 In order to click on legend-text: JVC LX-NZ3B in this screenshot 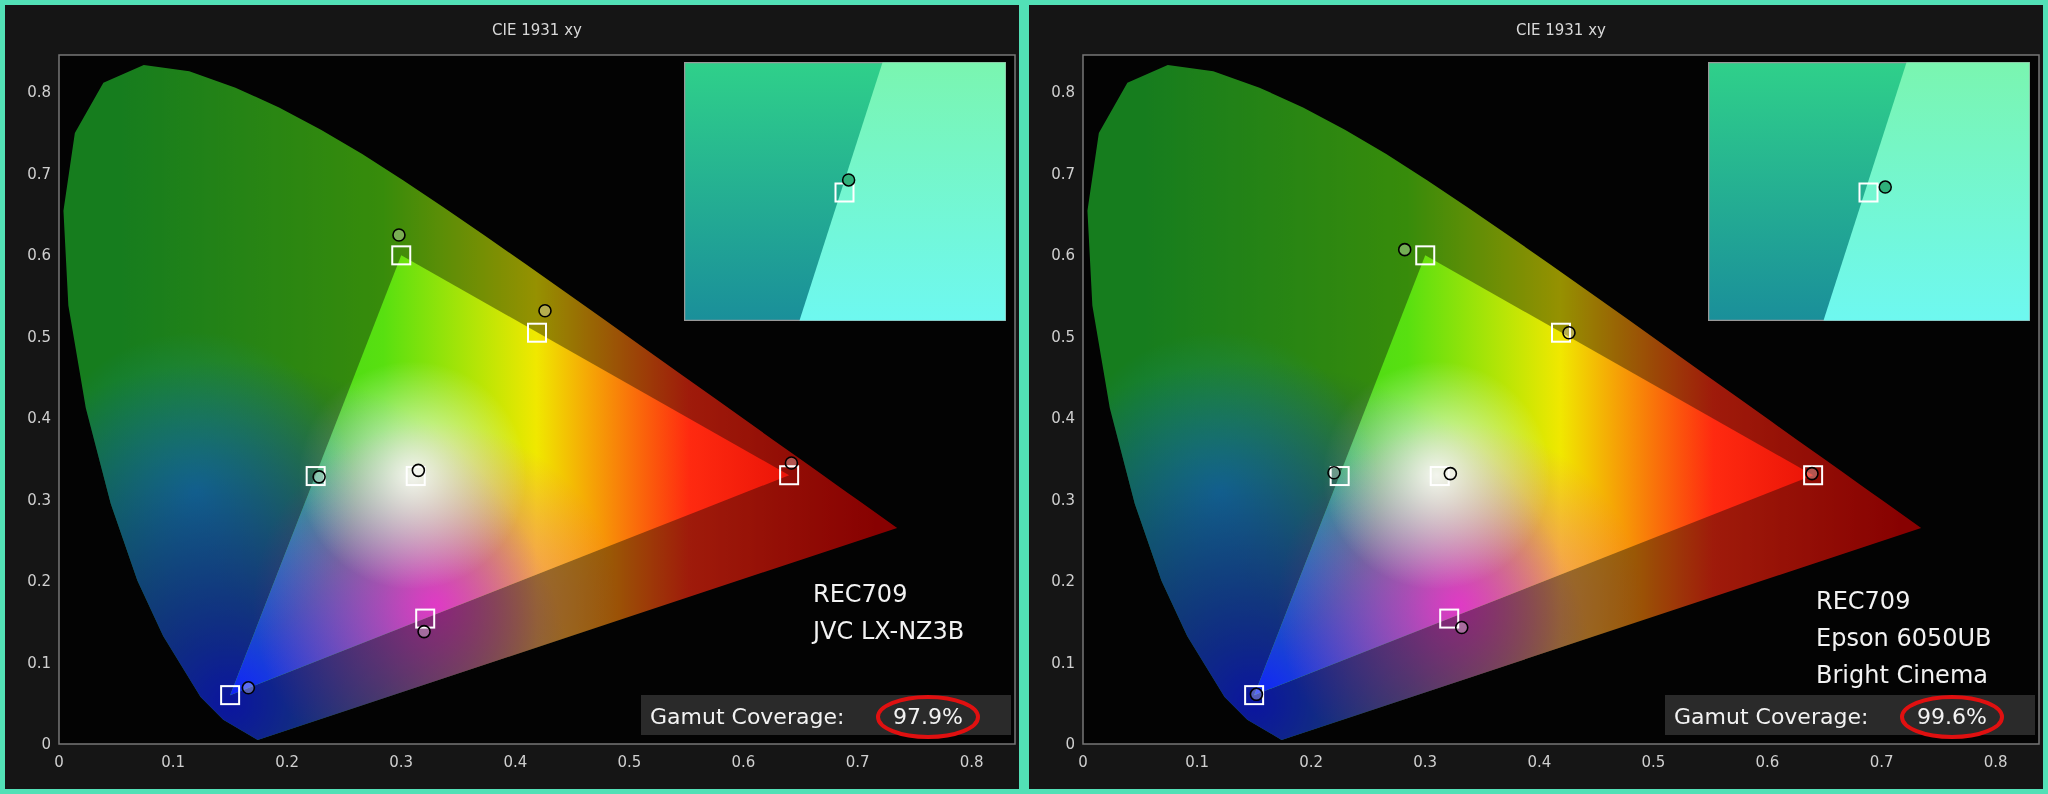, I will do `click(889, 631)`.